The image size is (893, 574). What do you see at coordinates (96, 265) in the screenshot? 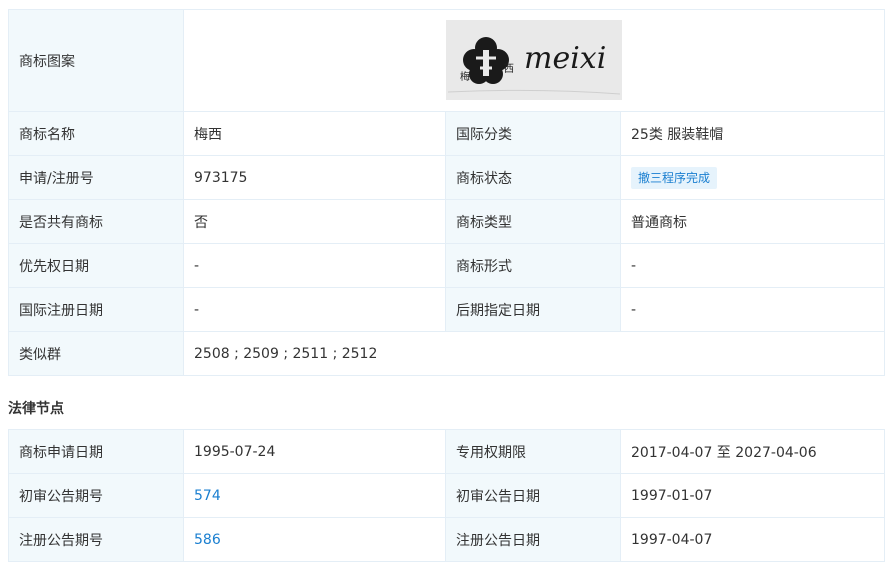
I see `priority-label: 优先权日期` at bounding box center [96, 265].